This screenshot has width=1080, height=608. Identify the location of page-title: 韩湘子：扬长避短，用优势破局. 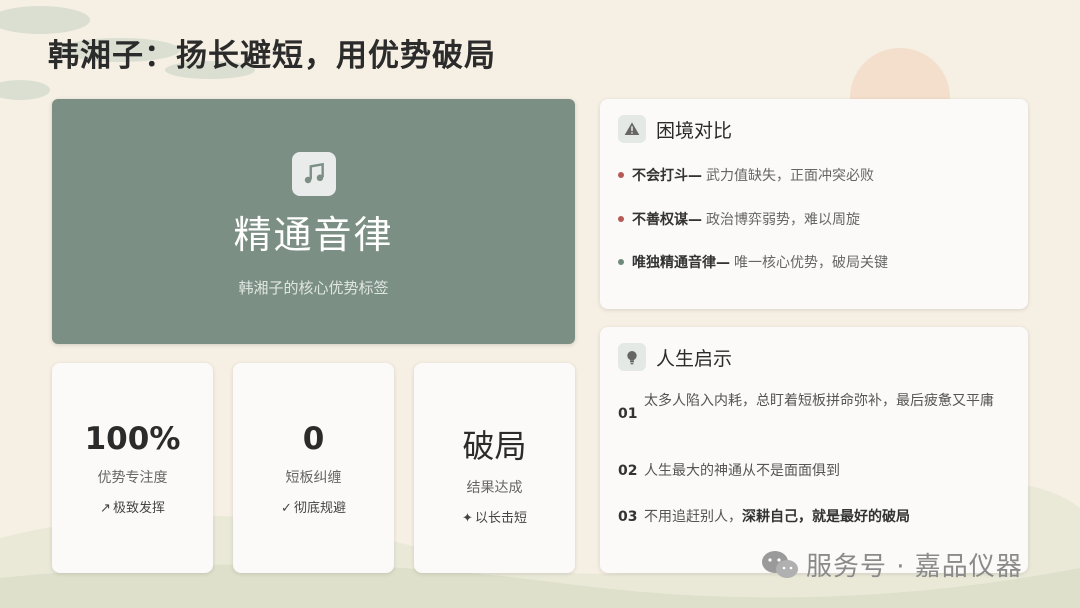
(272, 56).